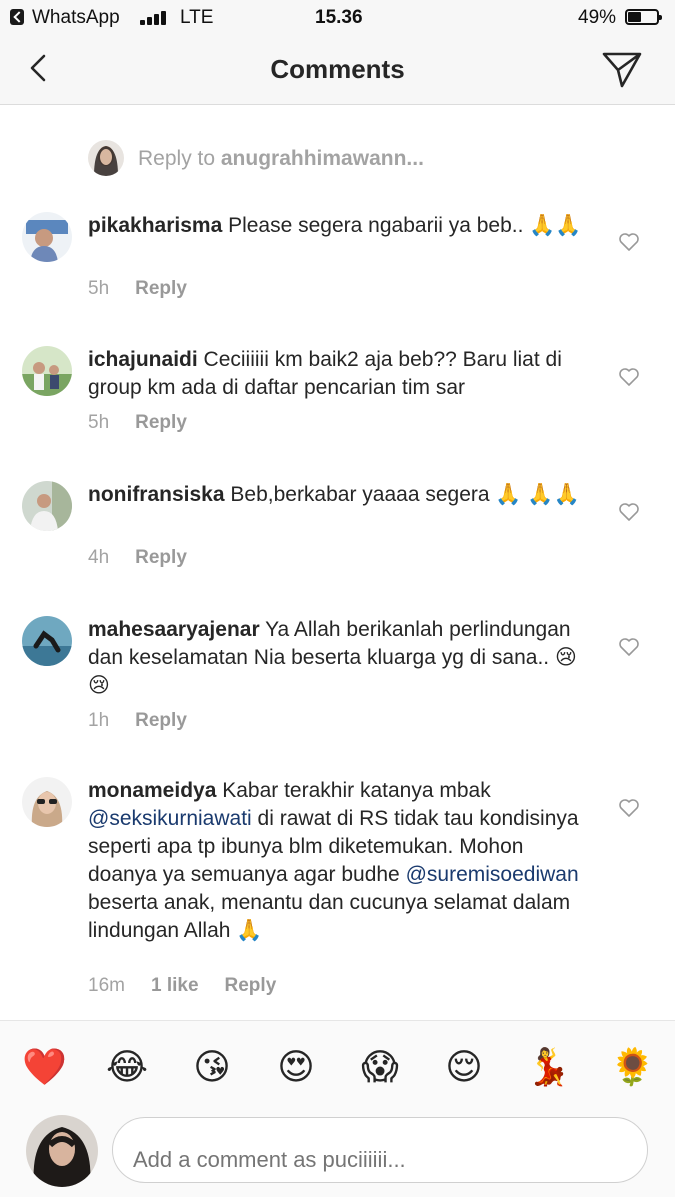 This screenshot has width=675, height=1200. I want to click on comment-meta: 4h Reply, so click(150, 558).